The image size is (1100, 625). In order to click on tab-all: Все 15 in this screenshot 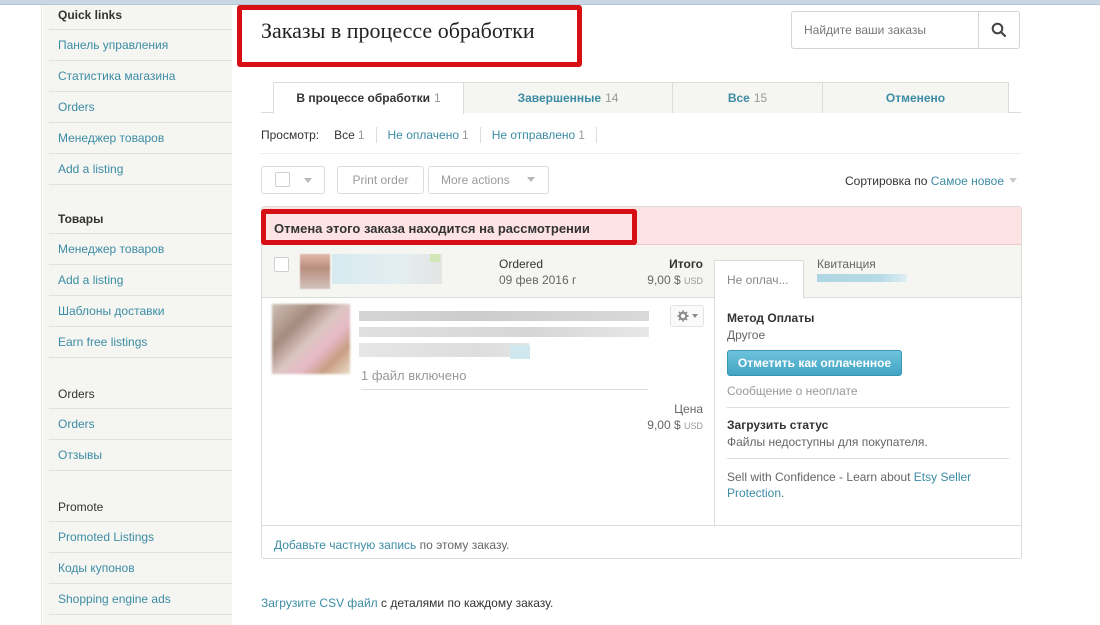, I will do `click(747, 97)`.